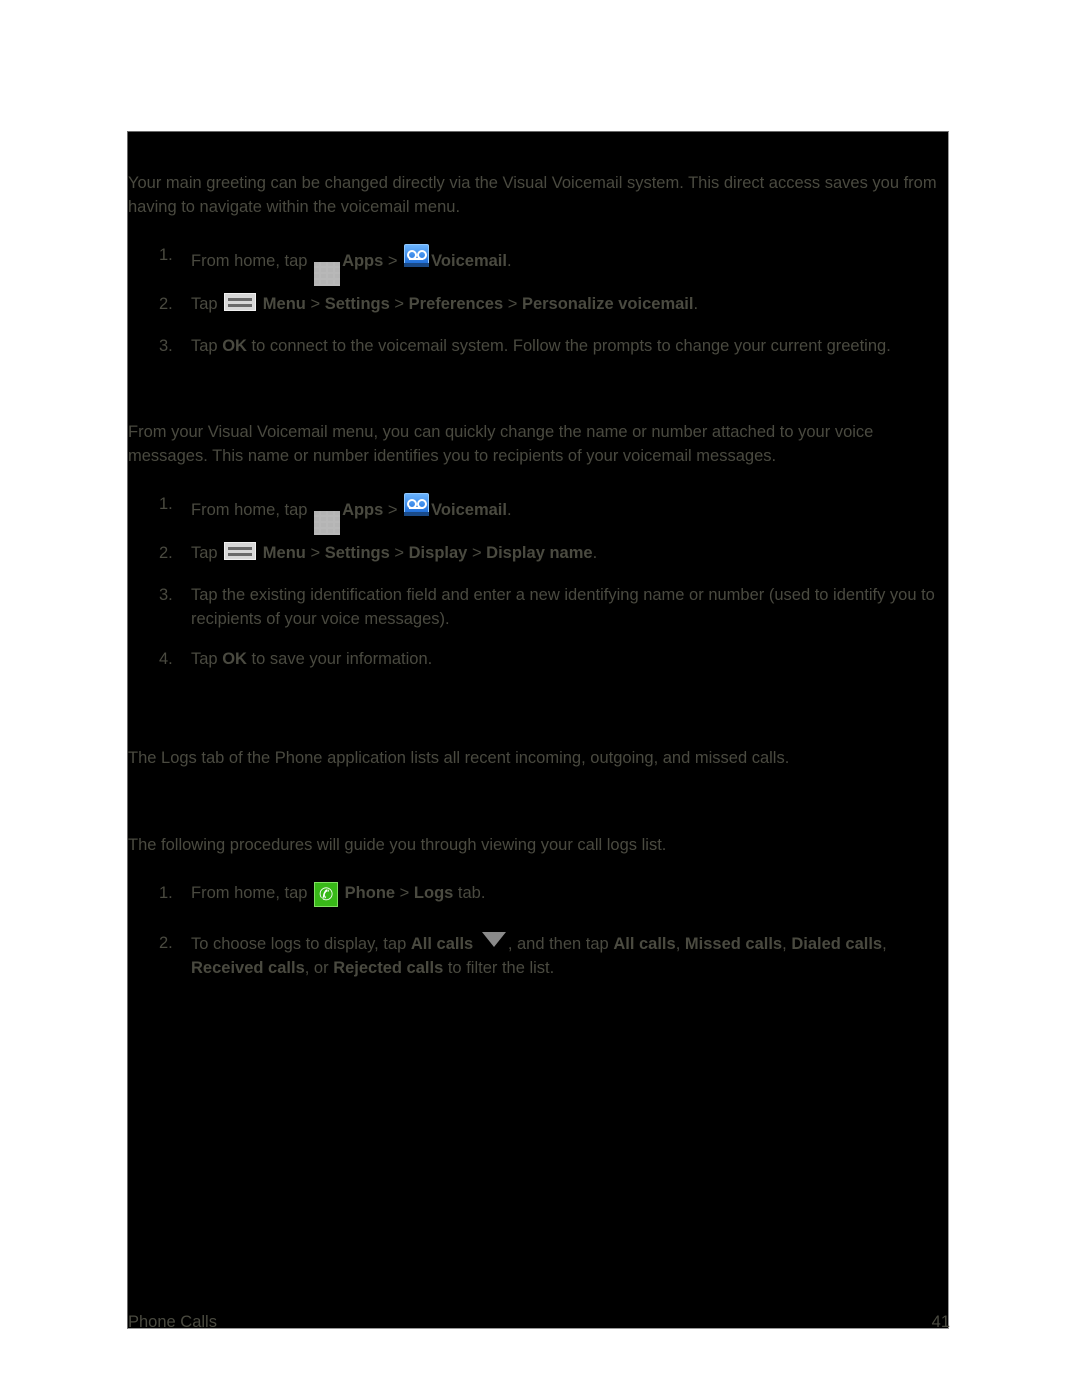  What do you see at coordinates (456, 304) in the screenshot?
I see `preferences-label: Preferences` at bounding box center [456, 304].